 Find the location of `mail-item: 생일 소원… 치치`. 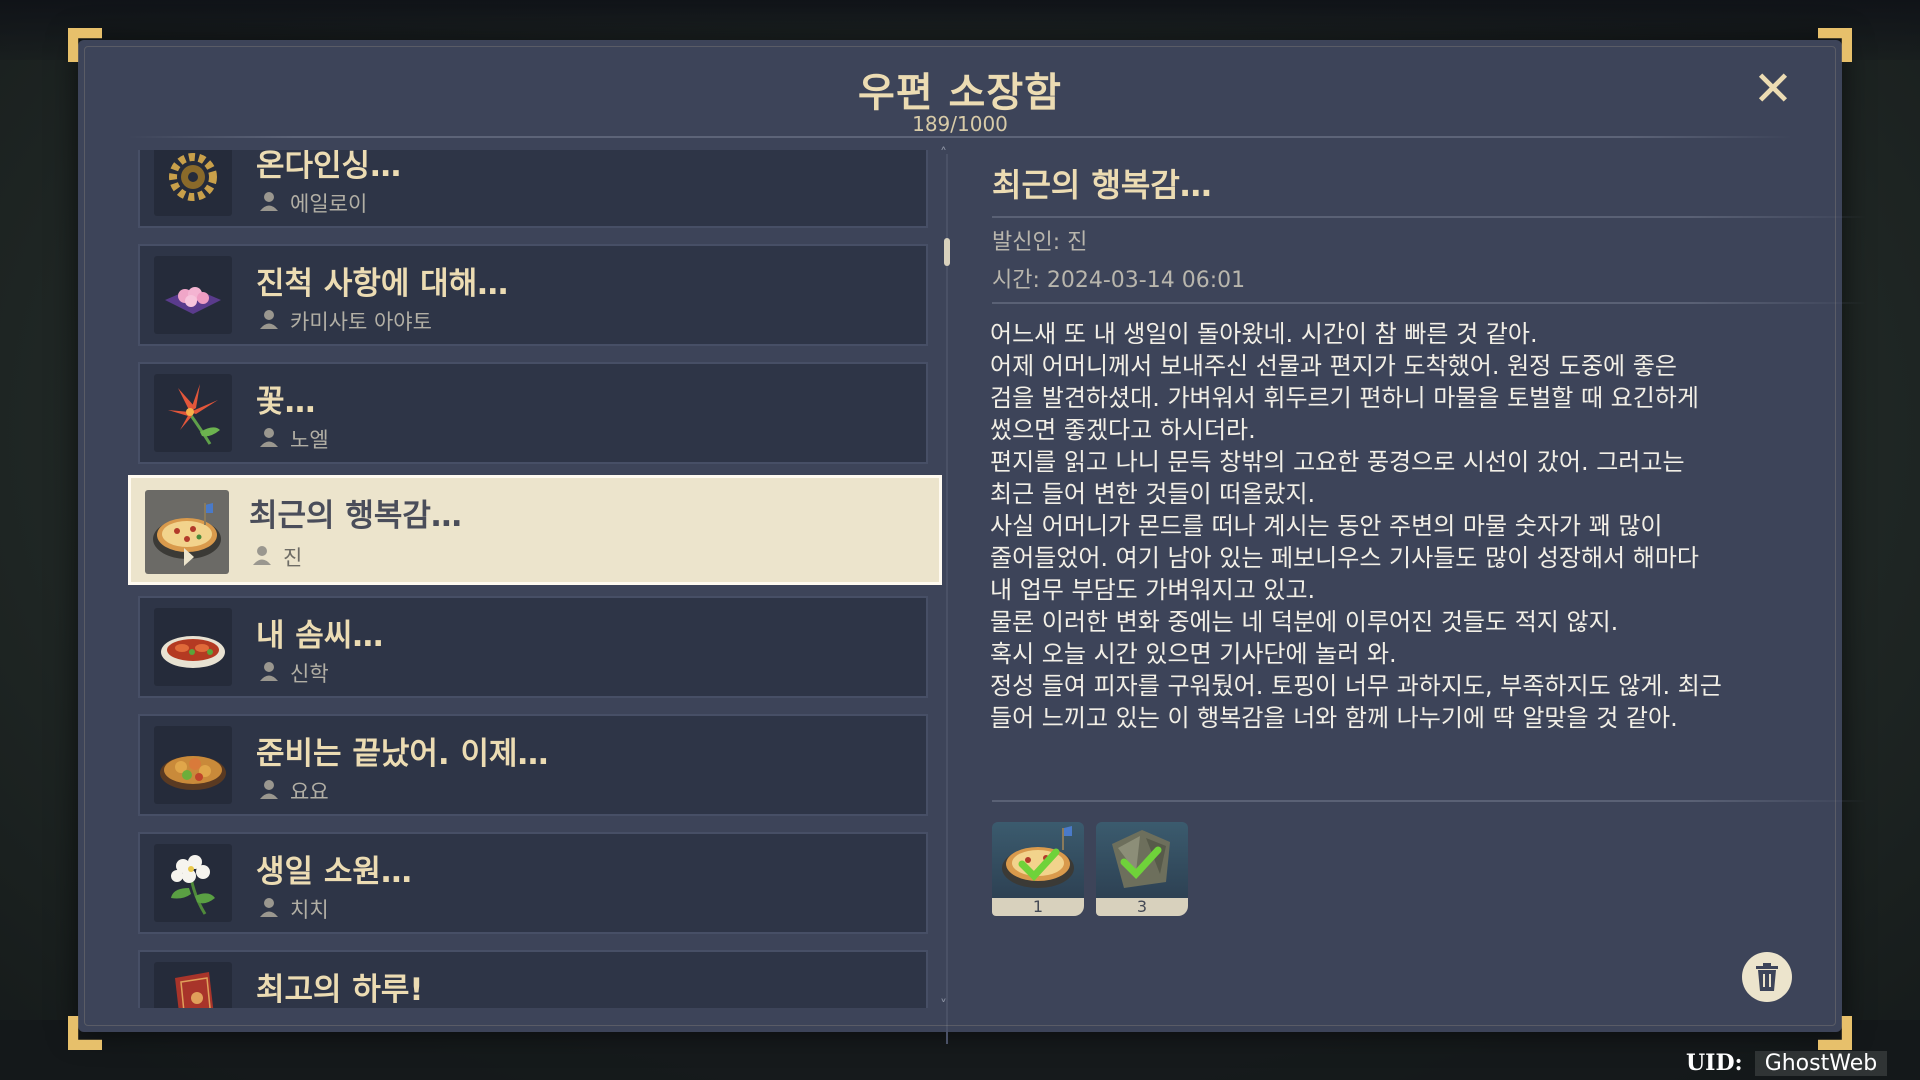

mail-item: 생일 소원… 치치 is located at coordinates (533, 883).